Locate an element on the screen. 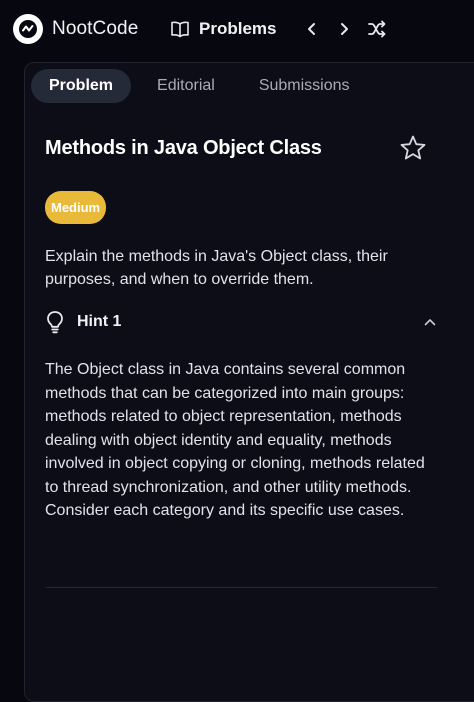  favorite-star-button is located at coordinates (413, 148).